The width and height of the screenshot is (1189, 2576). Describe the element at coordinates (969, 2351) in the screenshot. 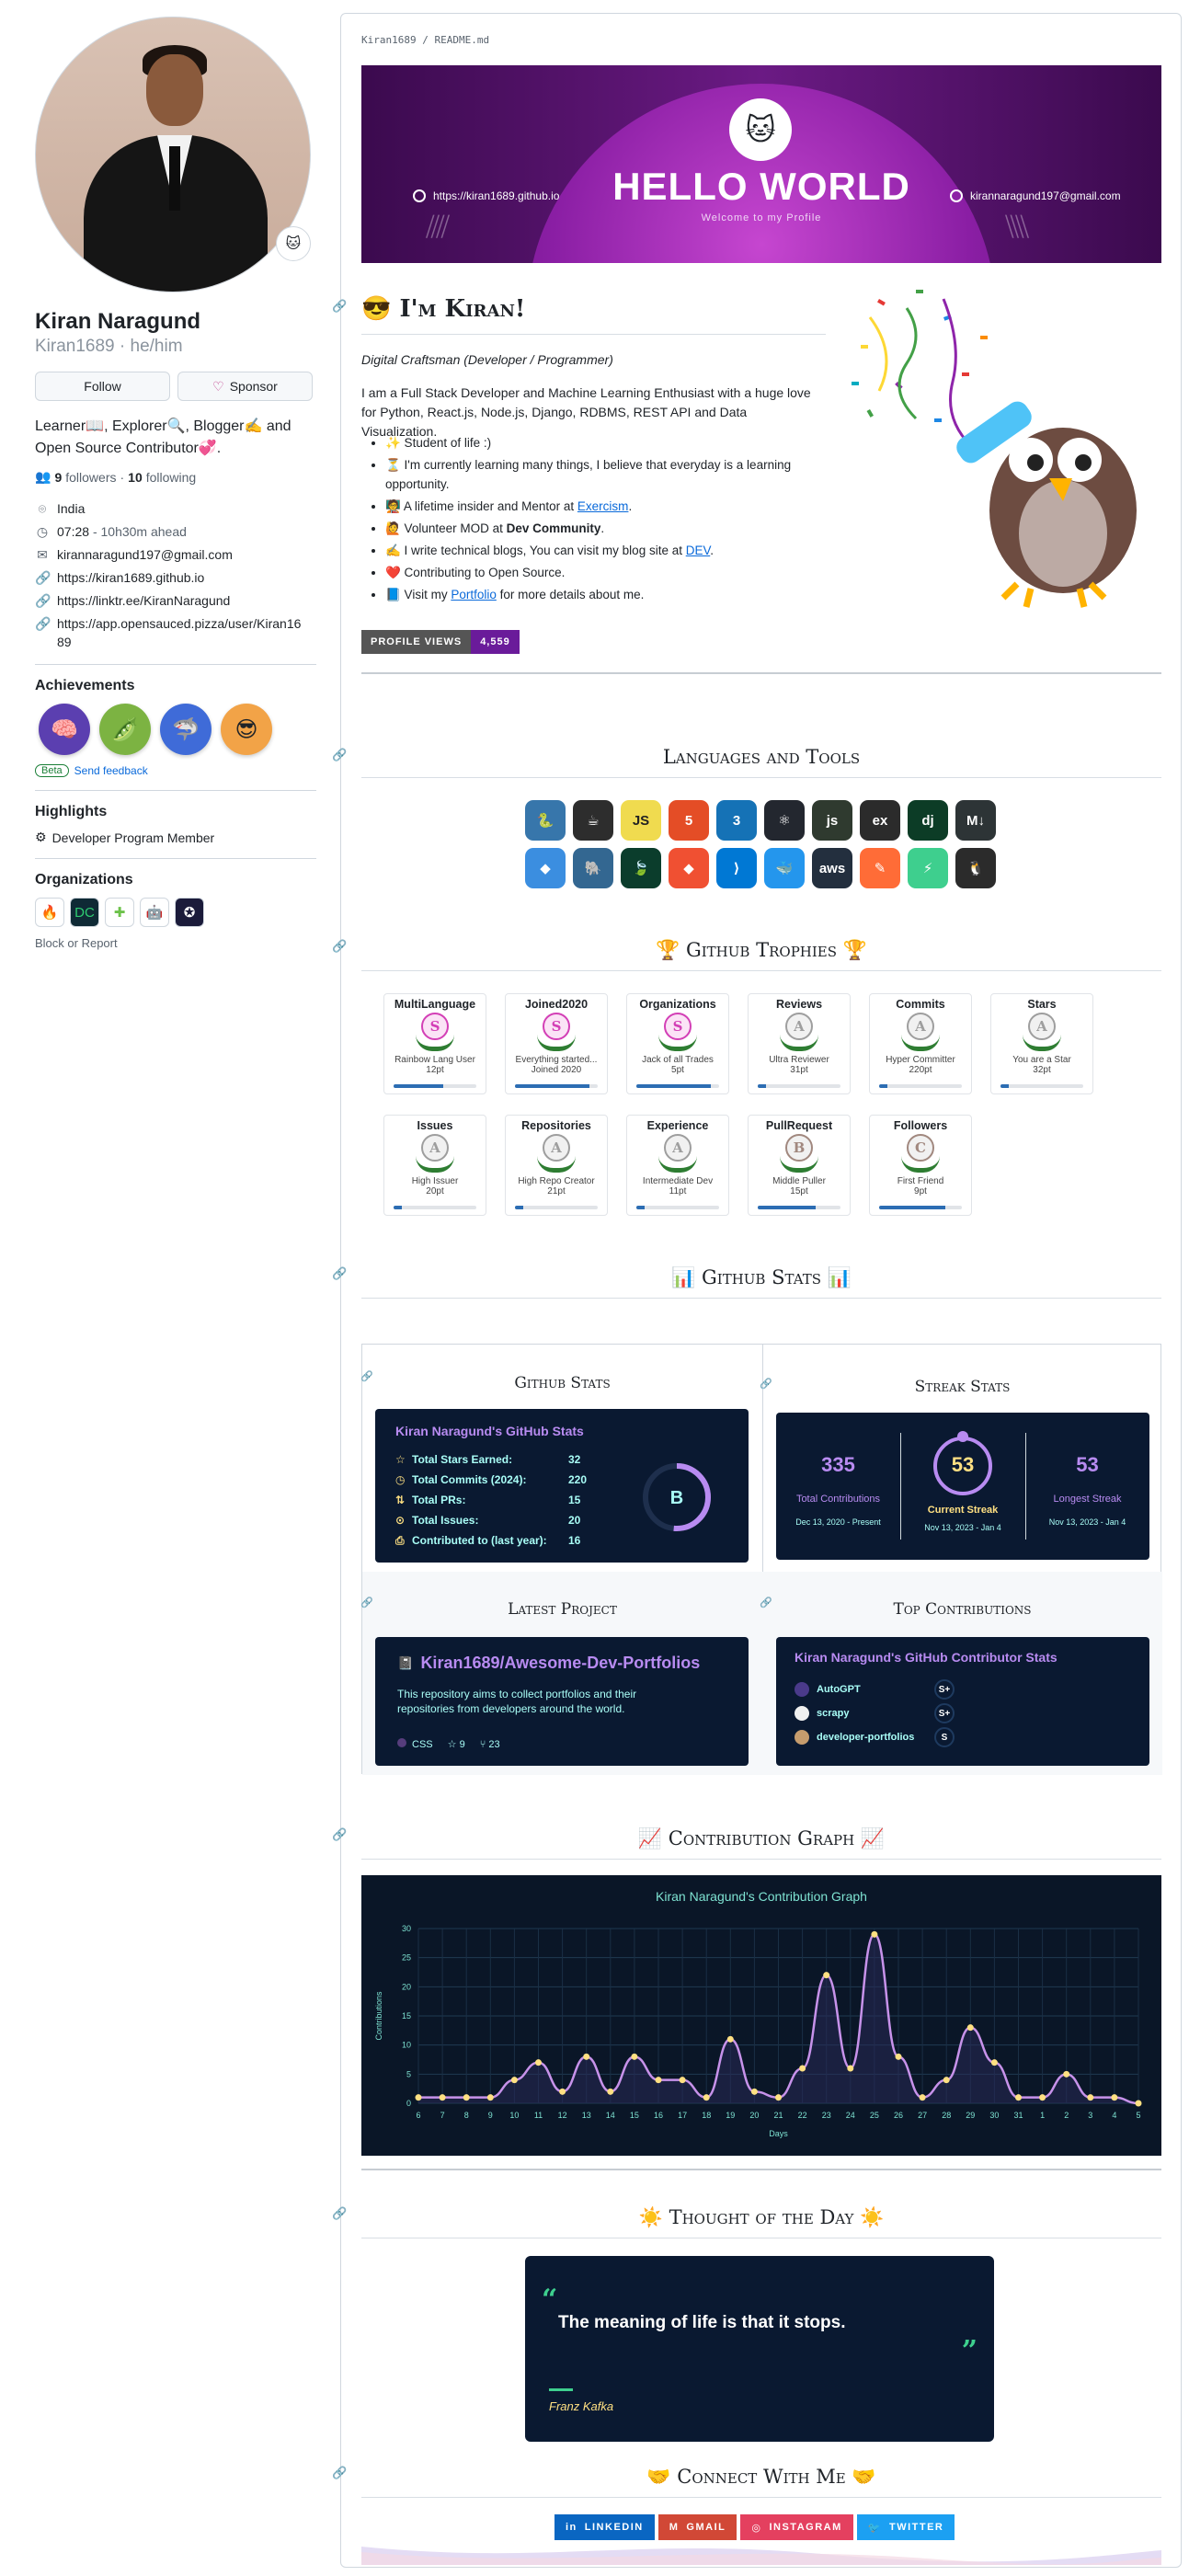

I see `close-quote-icon: ”` at that location.